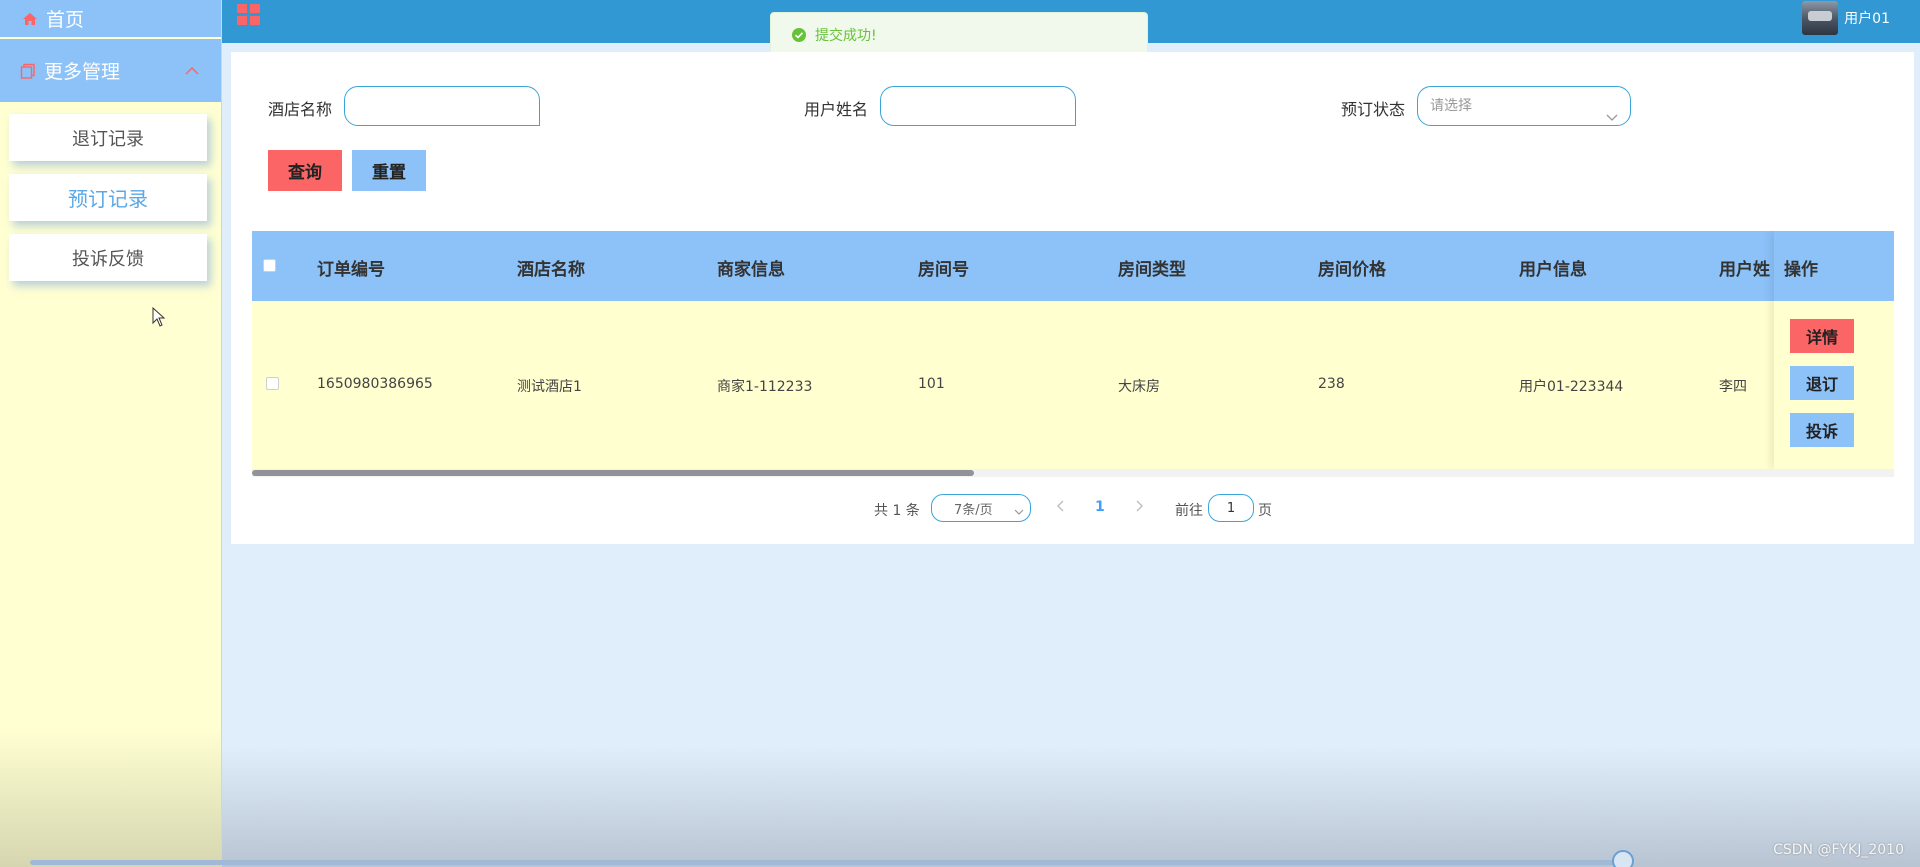 This screenshot has width=1920, height=867. Describe the element at coordinates (1139, 508) in the screenshot. I see `next-page-icon` at that location.